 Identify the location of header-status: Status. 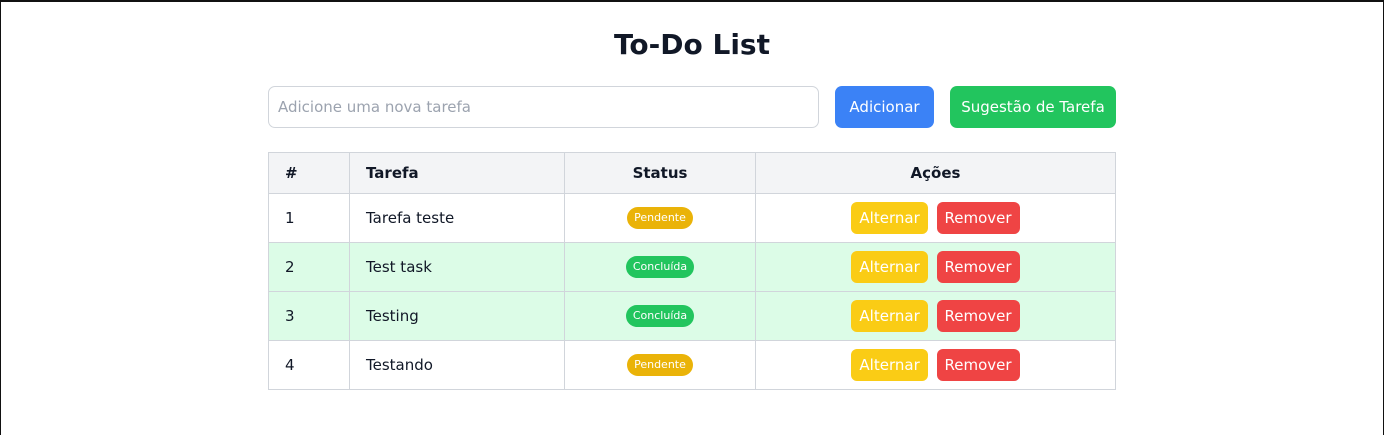
(660, 173).